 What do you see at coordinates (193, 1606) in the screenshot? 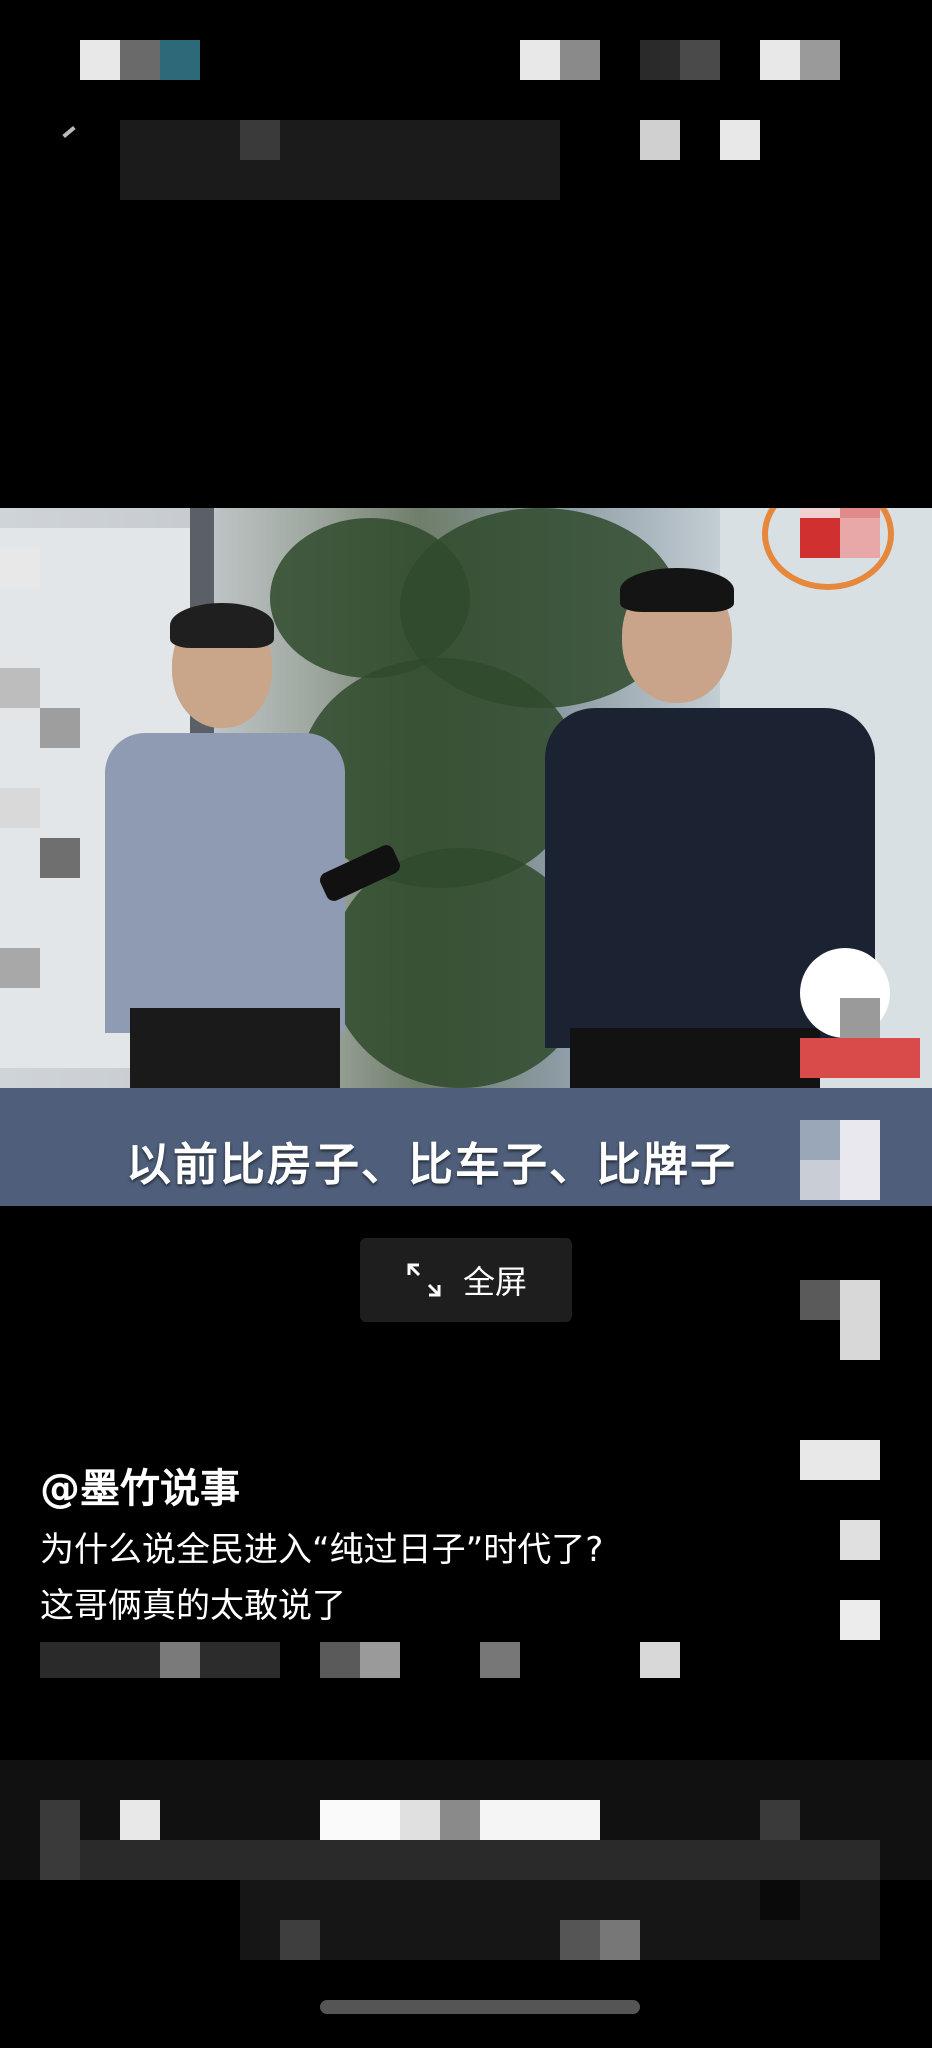
I see `post-description: 这哥俩真的太敢说了` at bounding box center [193, 1606].